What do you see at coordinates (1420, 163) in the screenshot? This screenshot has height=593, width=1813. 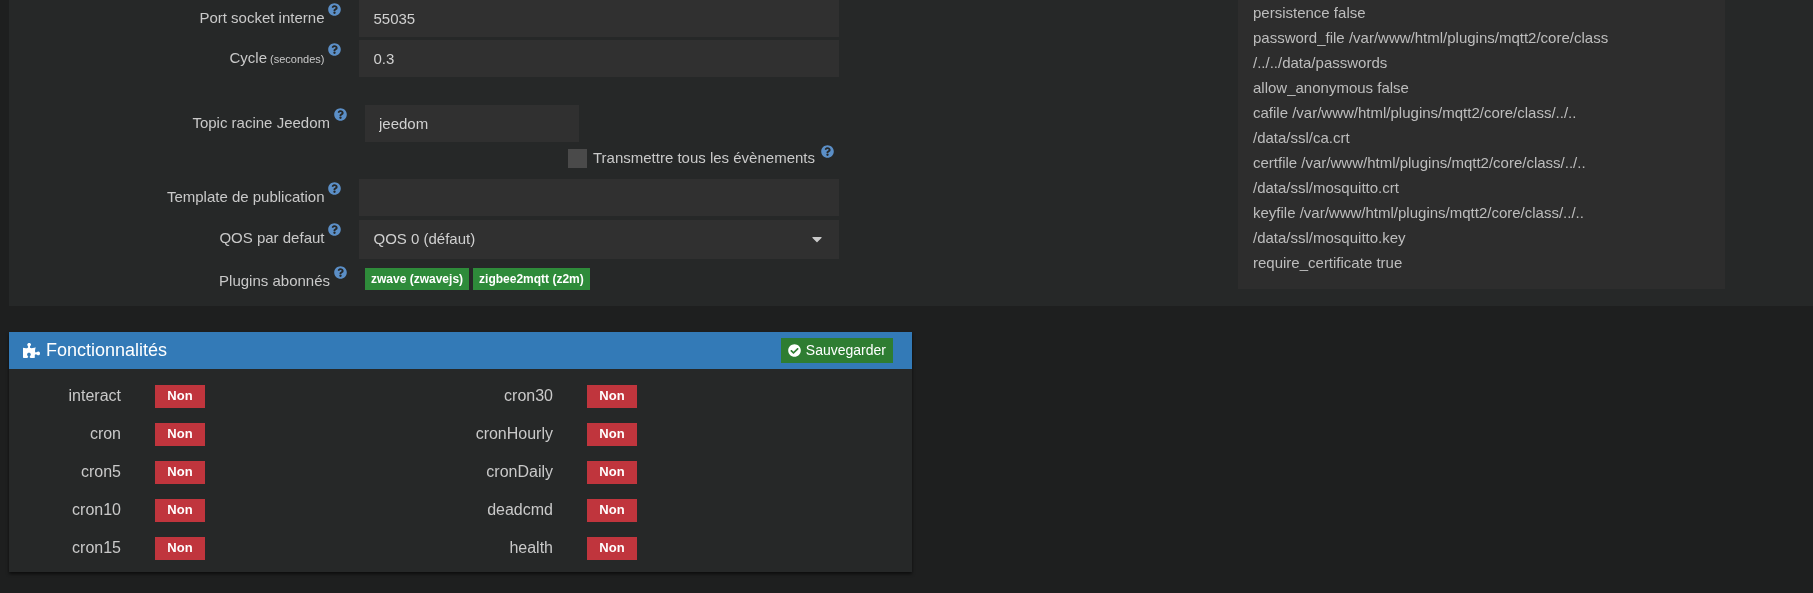 I see `config-line: certfile /var/www/html/plugins/mqtt2/core/class/../..` at bounding box center [1420, 163].